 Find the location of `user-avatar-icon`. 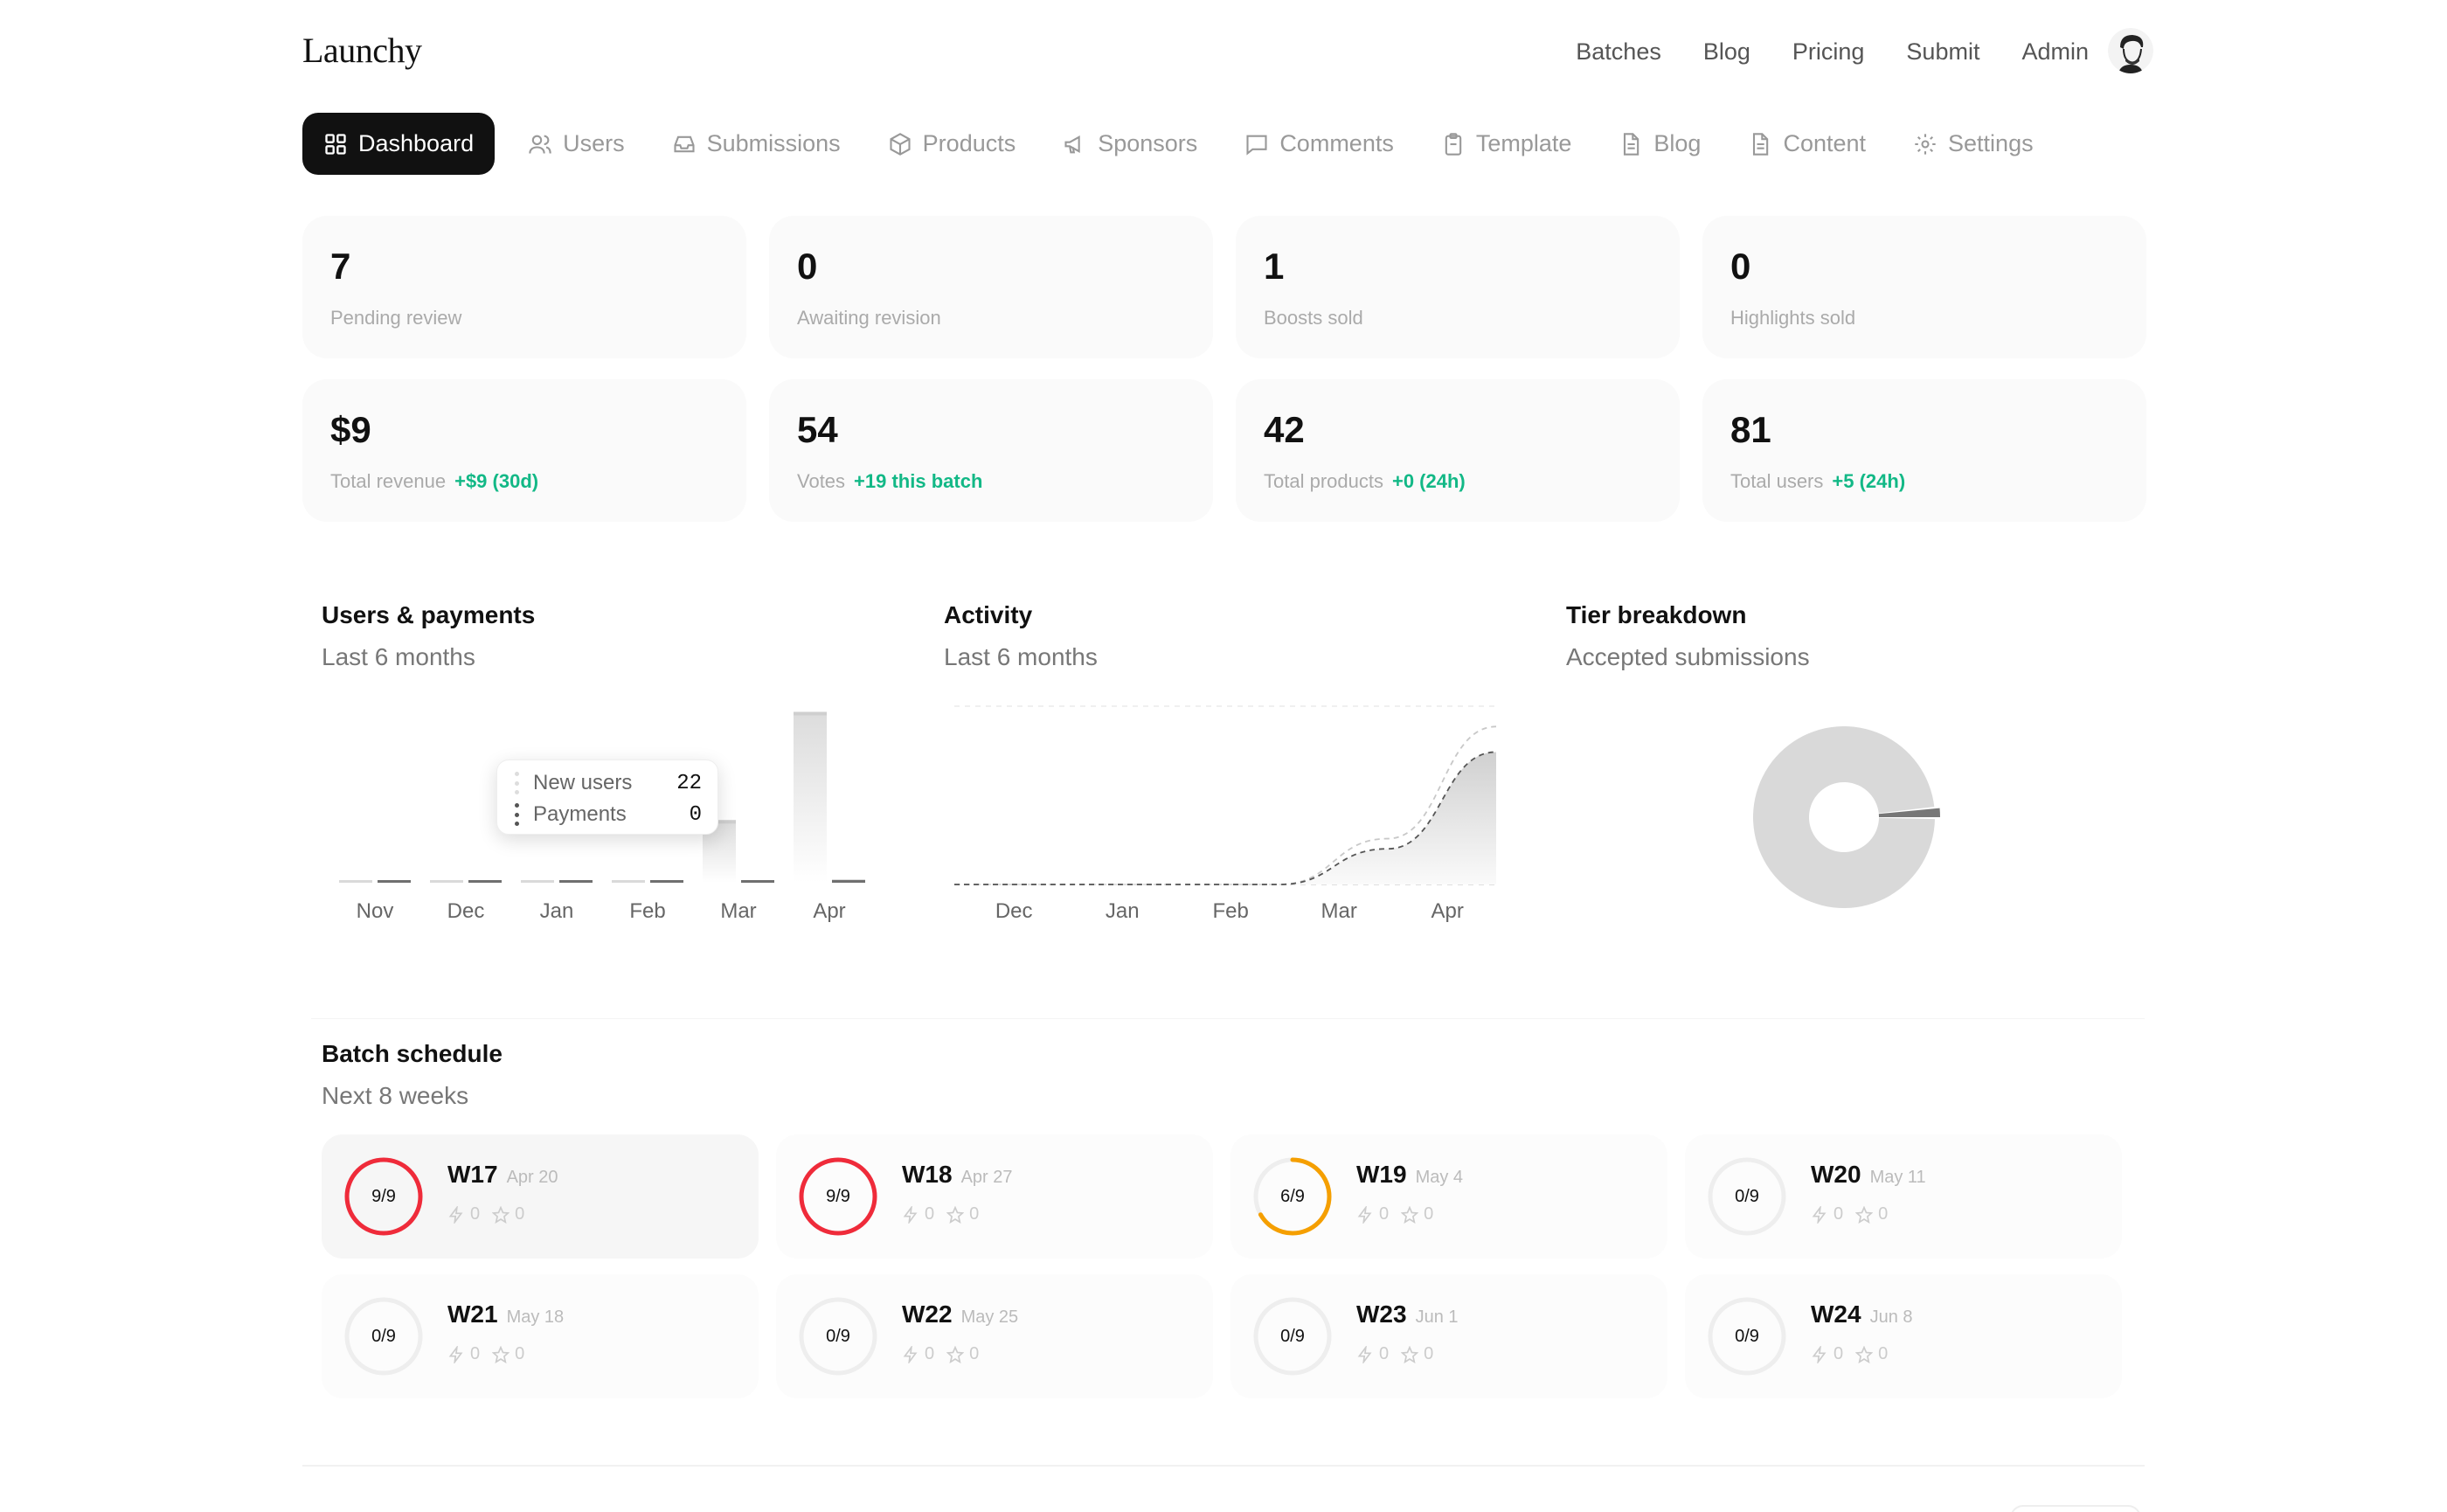

user-avatar-icon is located at coordinates (2130, 50).